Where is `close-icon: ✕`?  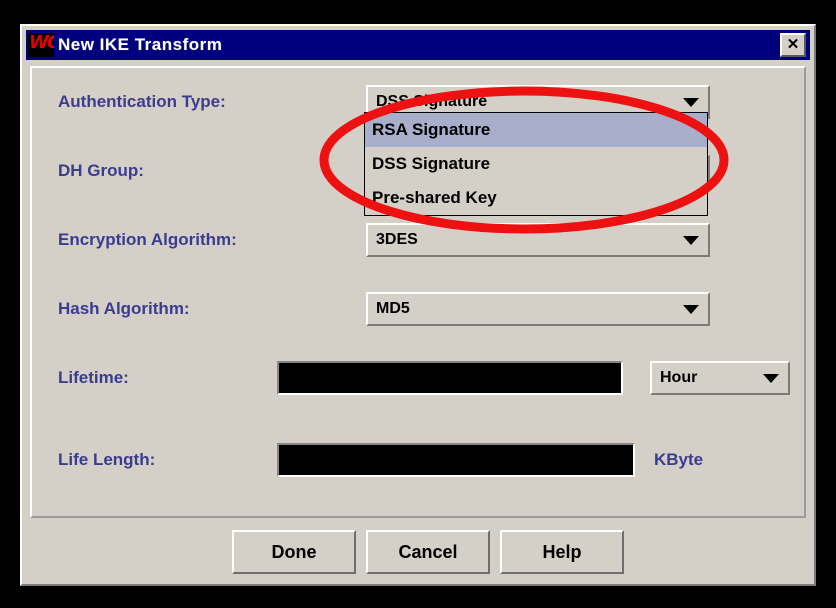
close-icon: ✕ is located at coordinates (793, 45).